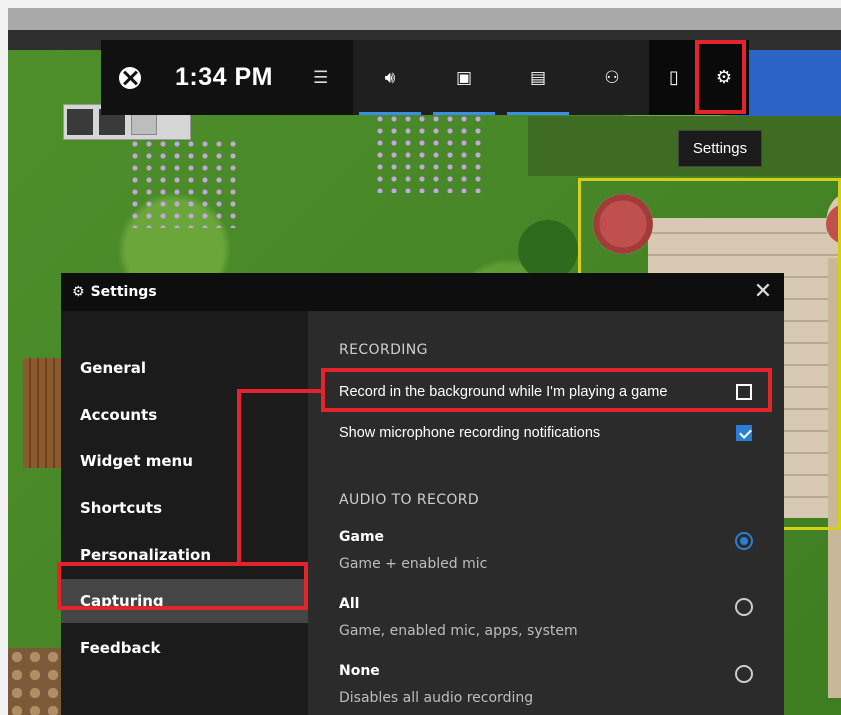 The width and height of the screenshot is (841, 715). What do you see at coordinates (458, 631) in the screenshot?
I see `audio-option-all-desc: Game, enabled mic, apps, system` at bounding box center [458, 631].